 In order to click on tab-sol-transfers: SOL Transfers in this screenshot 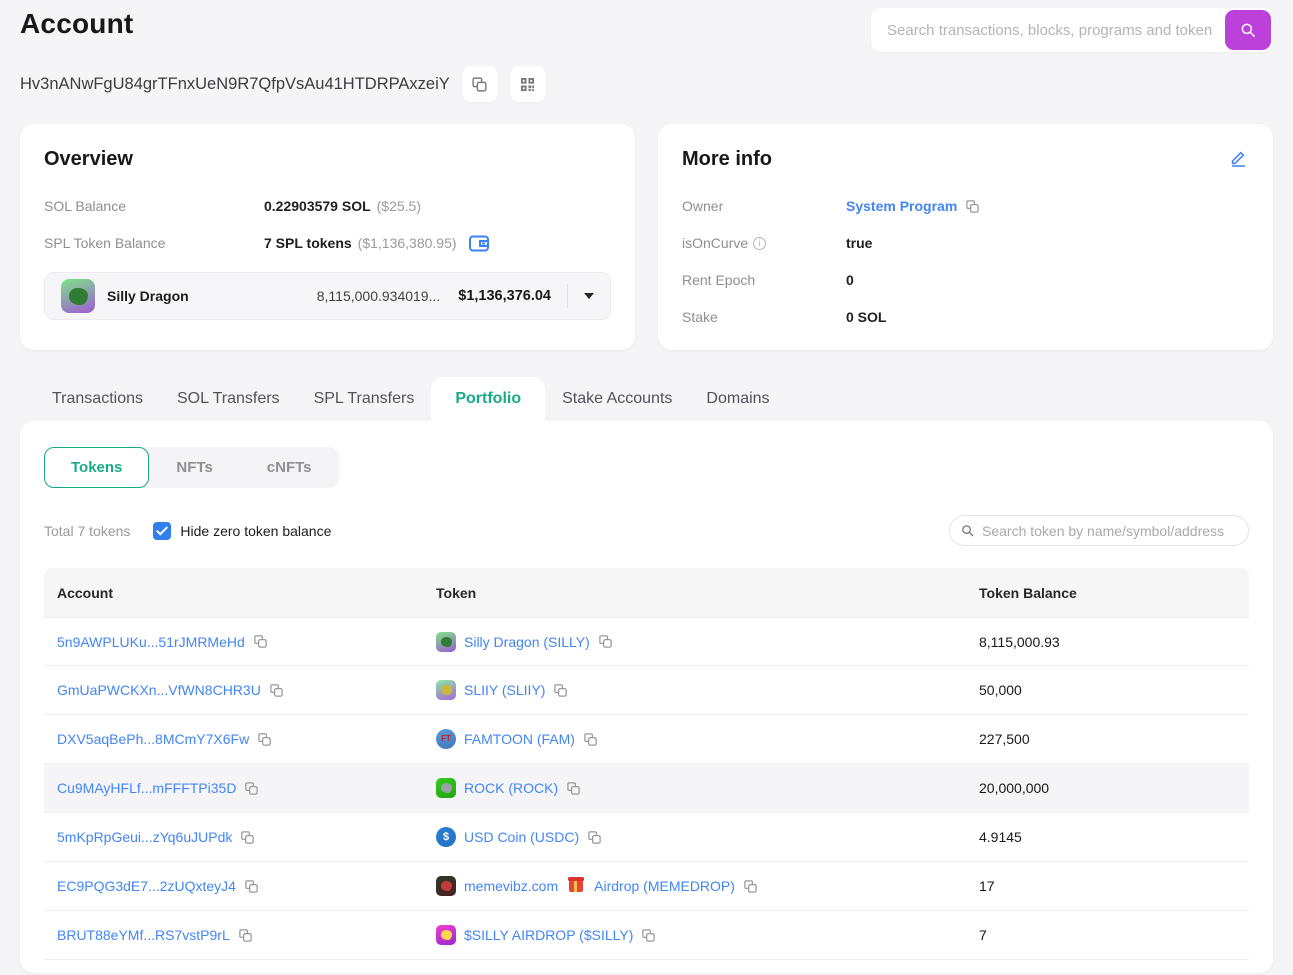, I will do `click(228, 399)`.